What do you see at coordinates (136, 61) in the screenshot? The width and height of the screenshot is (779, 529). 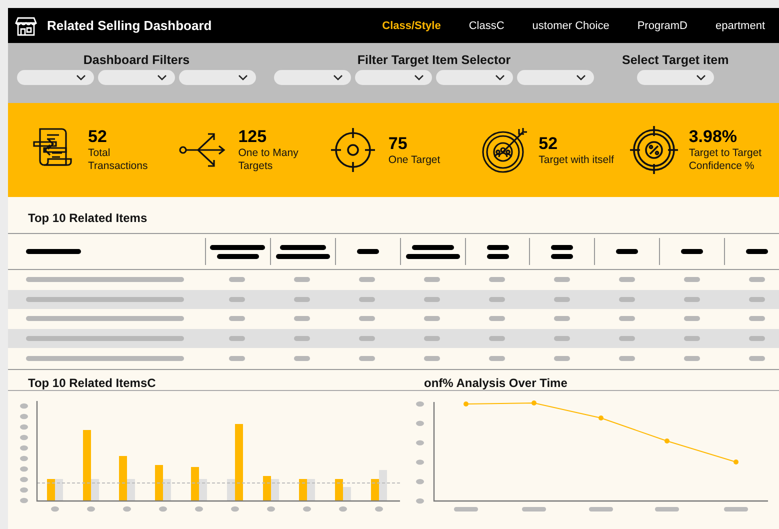 I see `filter-group-title: Dashboard Filters` at bounding box center [136, 61].